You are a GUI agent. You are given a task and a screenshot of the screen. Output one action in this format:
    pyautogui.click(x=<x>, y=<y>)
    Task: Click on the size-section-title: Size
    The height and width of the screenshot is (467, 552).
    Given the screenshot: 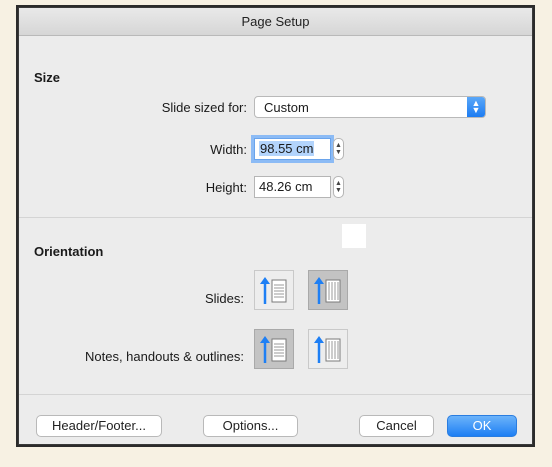 What is the action you would take?
    pyautogui.click(x=47, y=77)
    